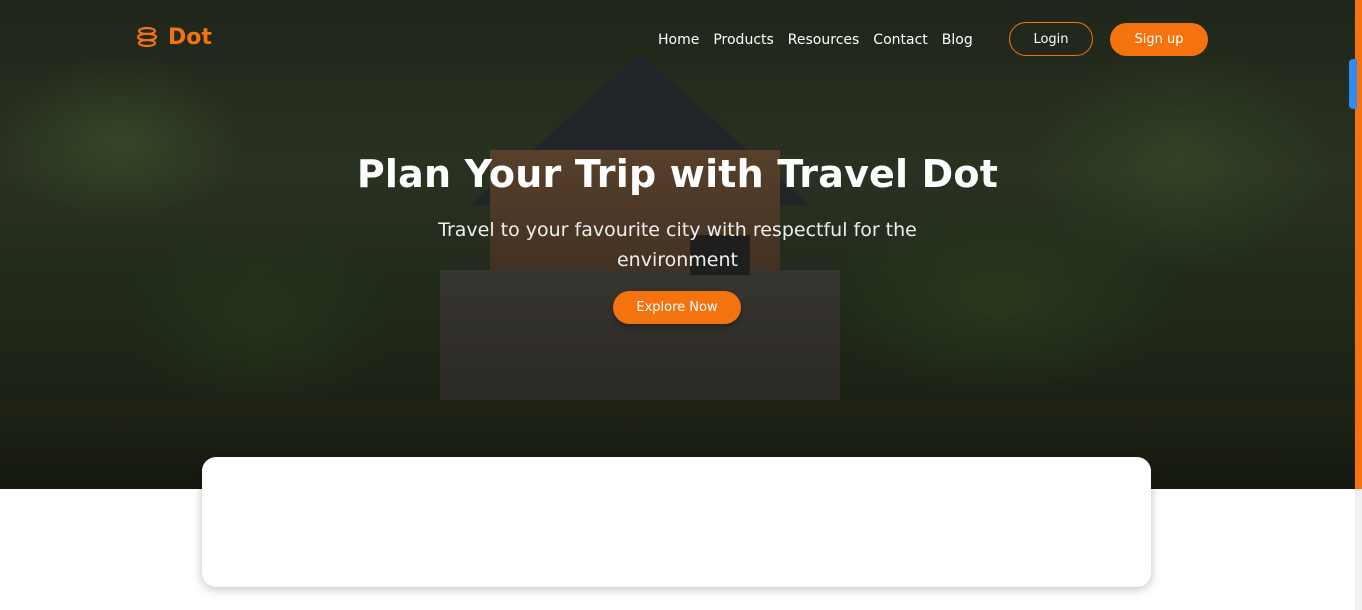  I want to click on nav-item-blog: Blog, so click(957, 40).